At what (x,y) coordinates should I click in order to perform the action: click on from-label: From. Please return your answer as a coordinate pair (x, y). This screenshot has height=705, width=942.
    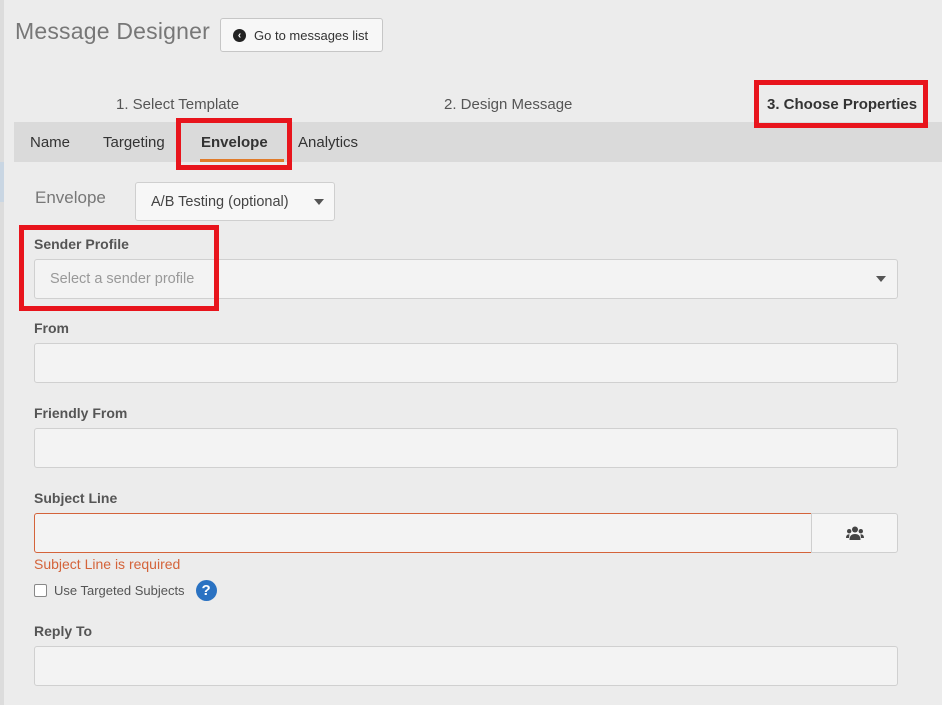
    Looking at the image, I should click on (51, 328).